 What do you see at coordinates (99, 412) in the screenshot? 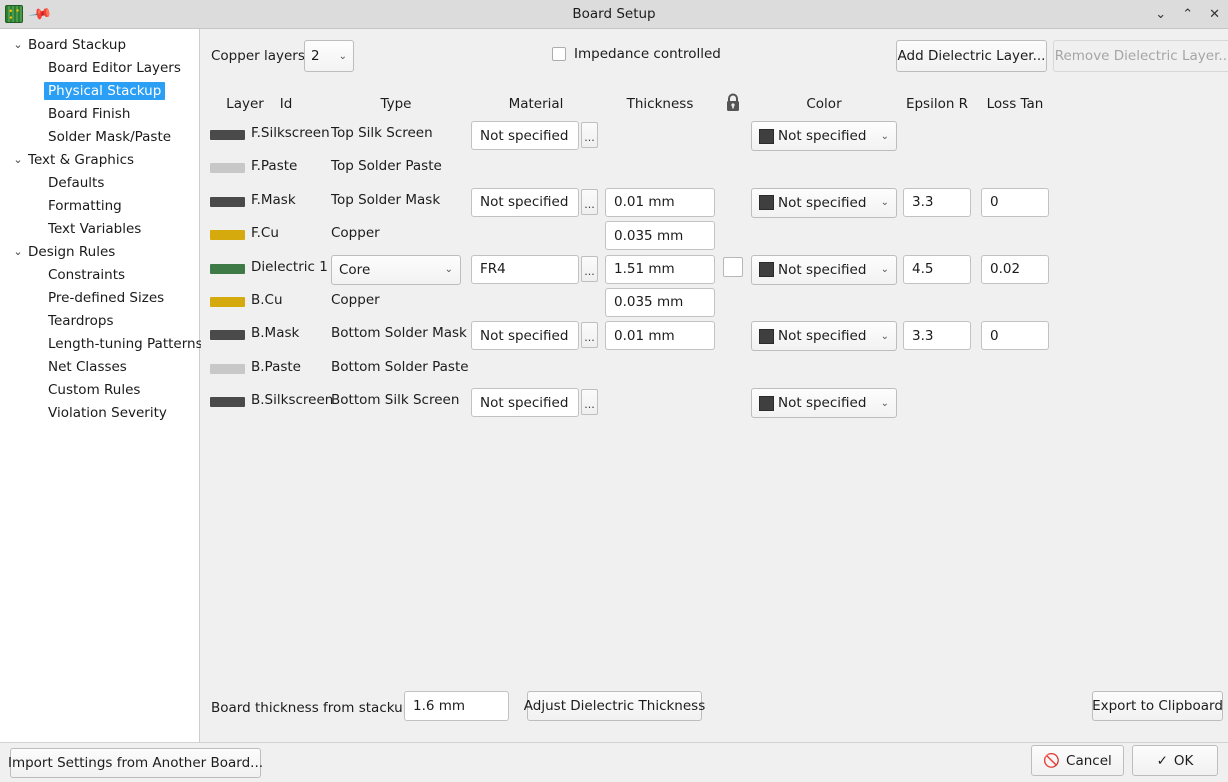
I see `sidebar-item-violation-severity: Violation Severity` at bounding box center [99, 412].